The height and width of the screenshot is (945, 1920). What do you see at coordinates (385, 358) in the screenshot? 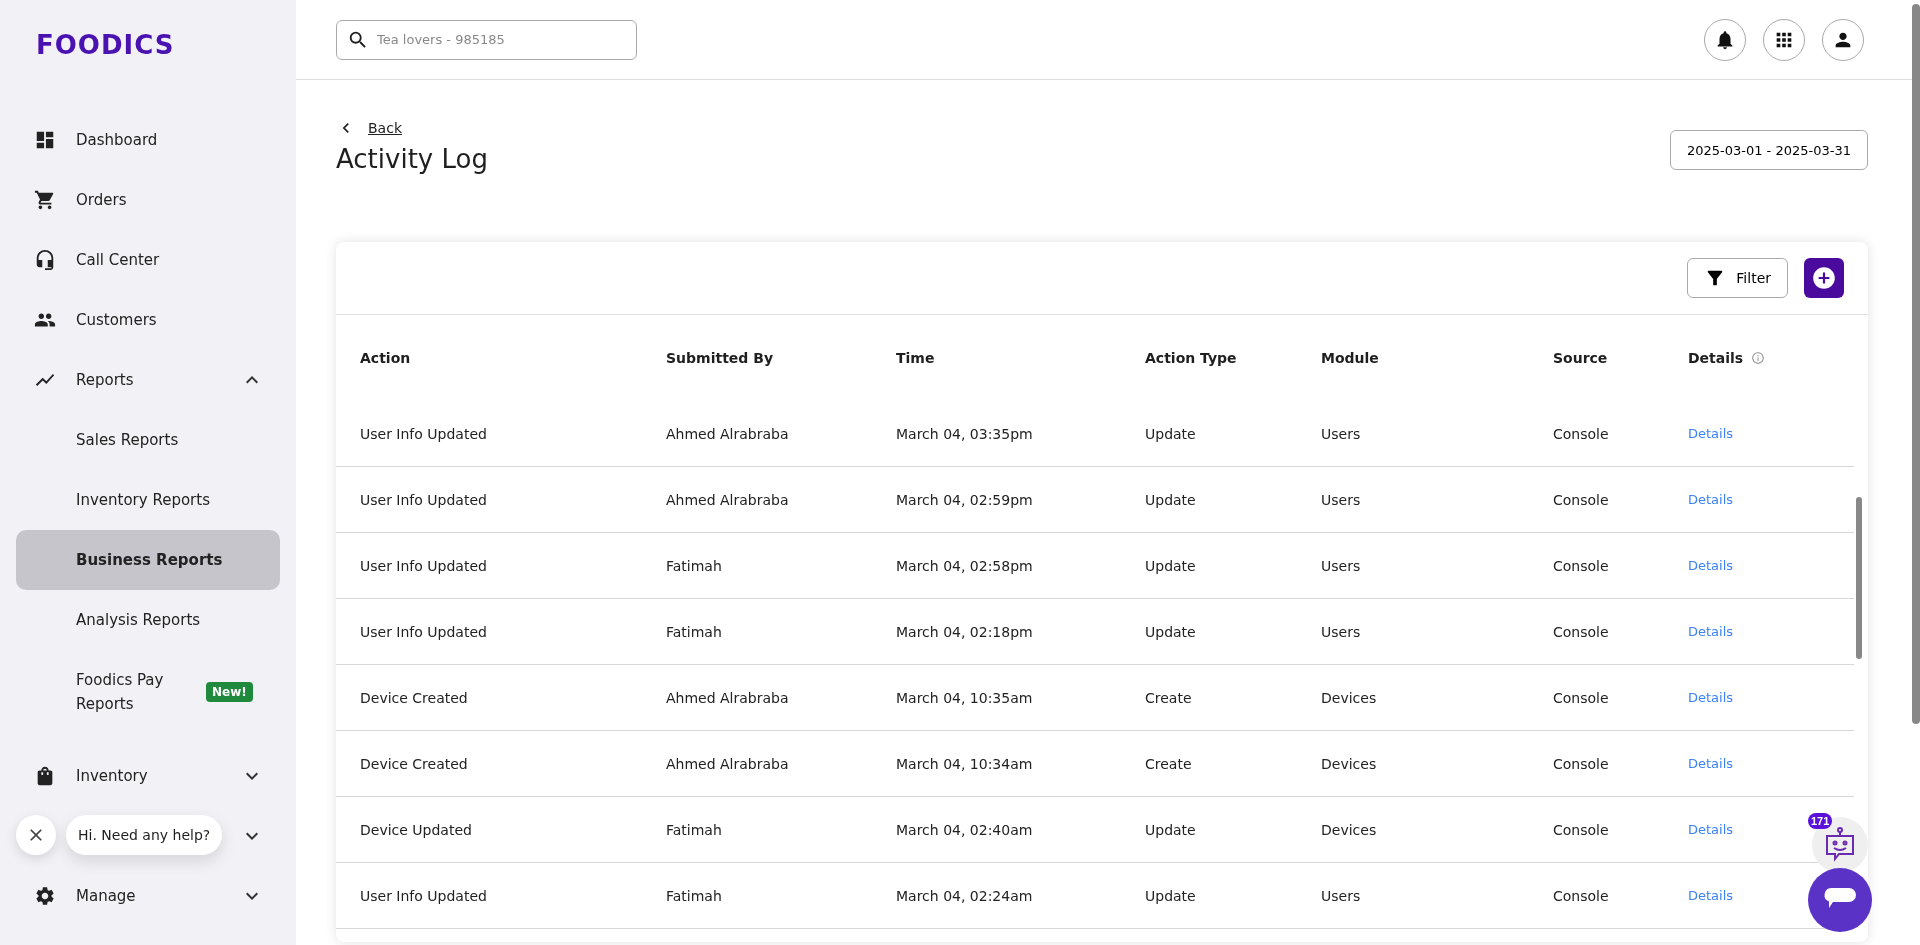
I see `column-header: Action` at bounding box center [385, 358].